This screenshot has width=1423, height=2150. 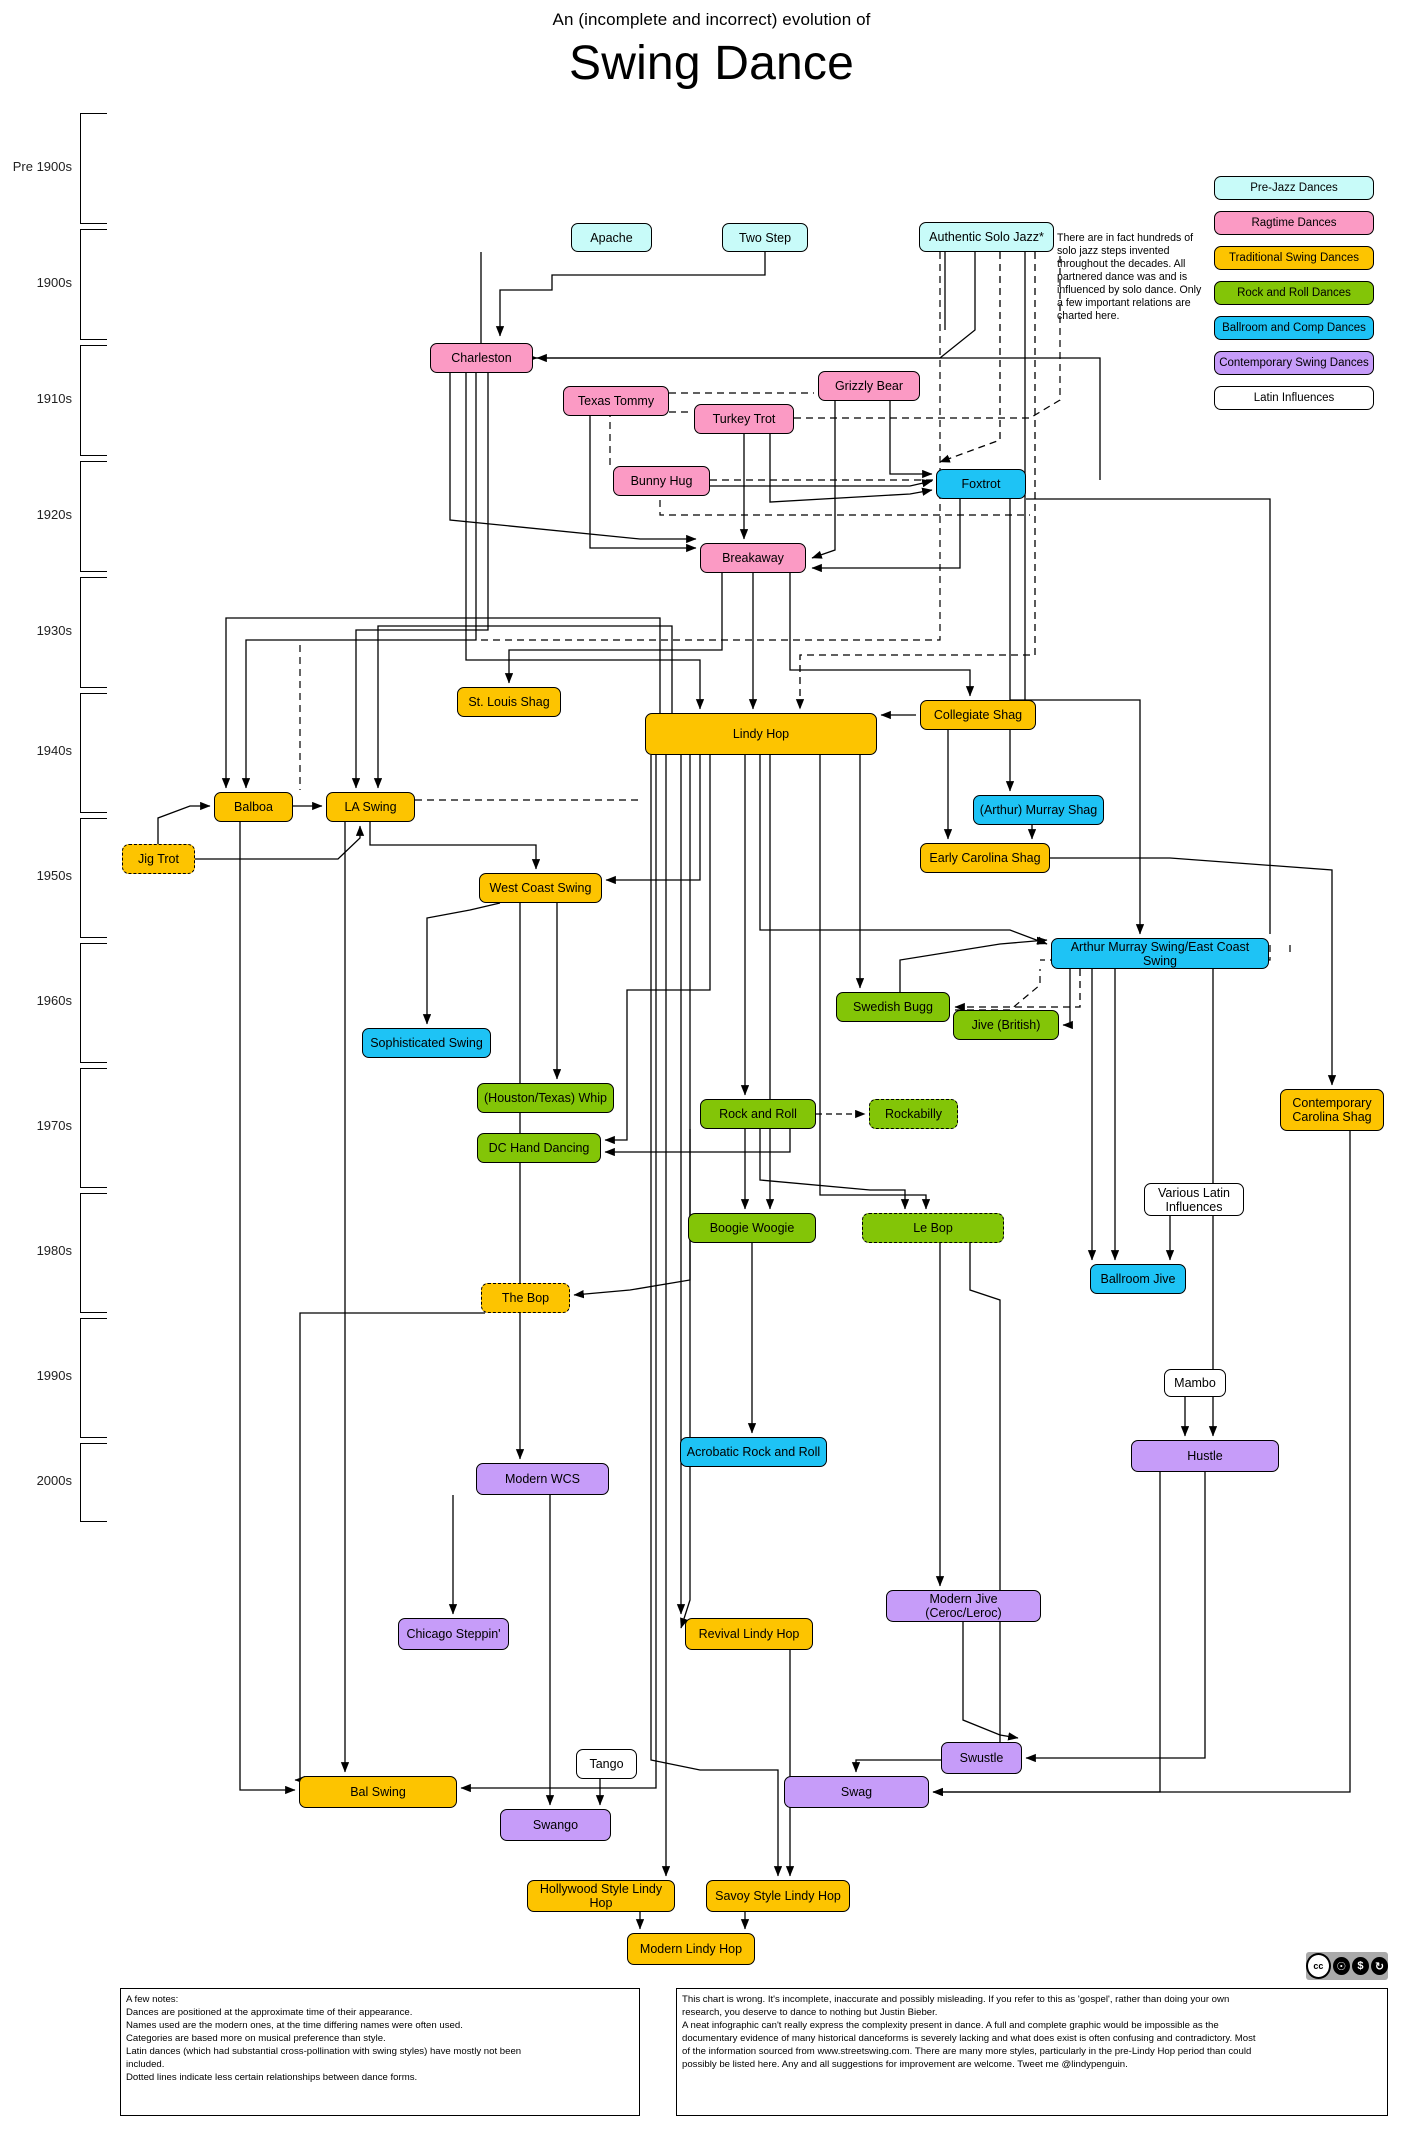 I want to click on dance-node-sophisticated: Sophisticated Swing, so click(x=426, y=1043).